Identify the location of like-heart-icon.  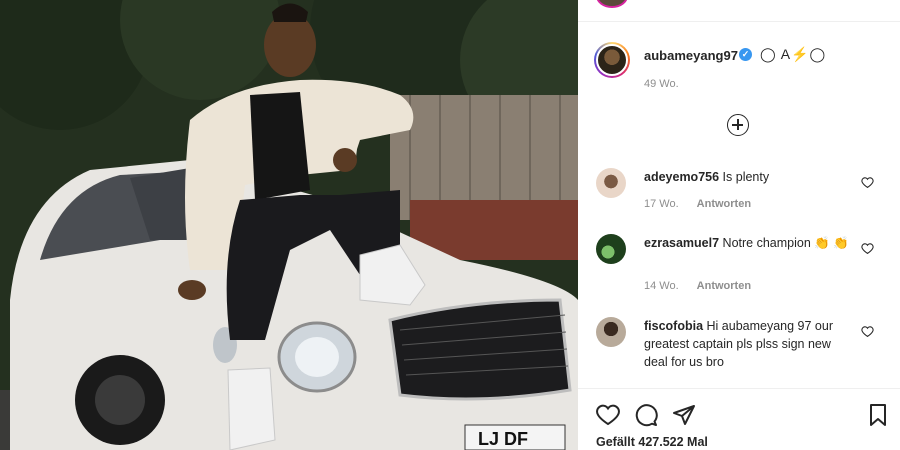
(608, 415).